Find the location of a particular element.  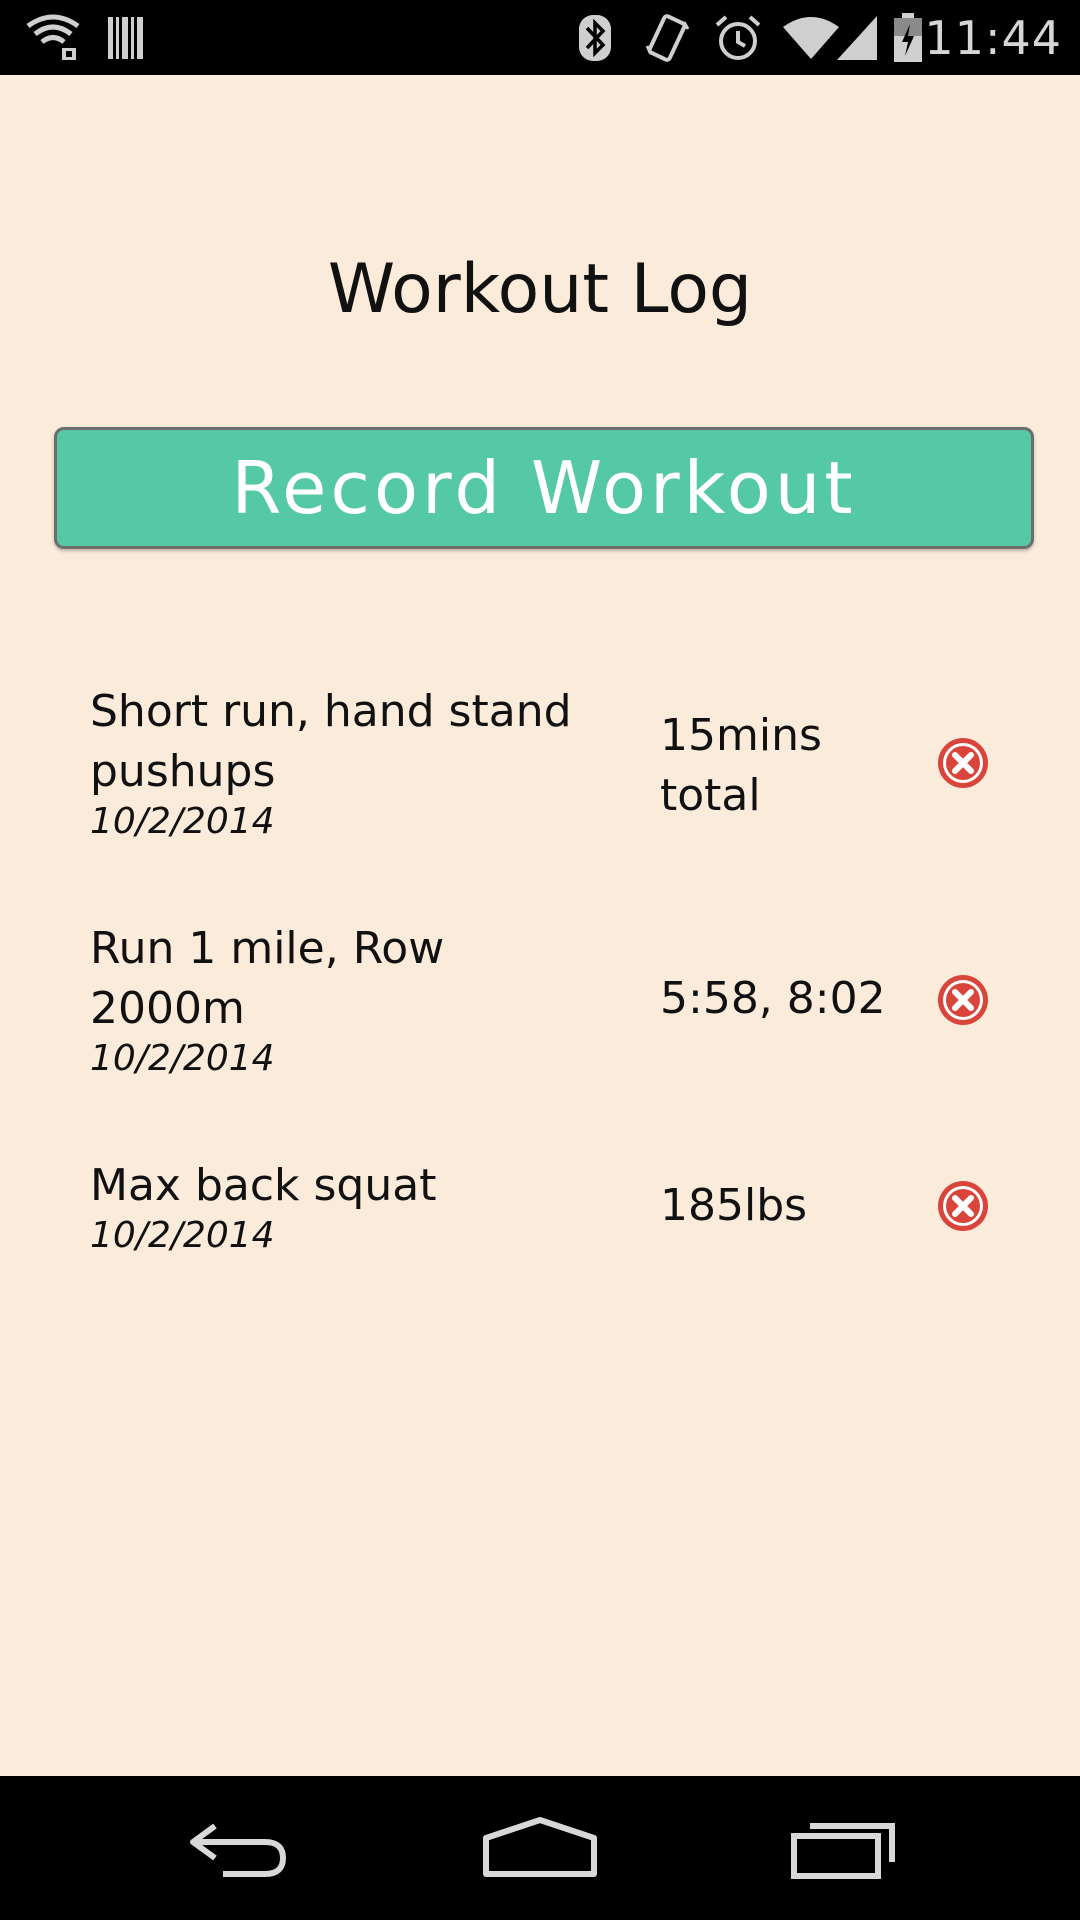

list-item: Max back squat 10/2/2014 185lbs is located at coordinates (540, 1209).